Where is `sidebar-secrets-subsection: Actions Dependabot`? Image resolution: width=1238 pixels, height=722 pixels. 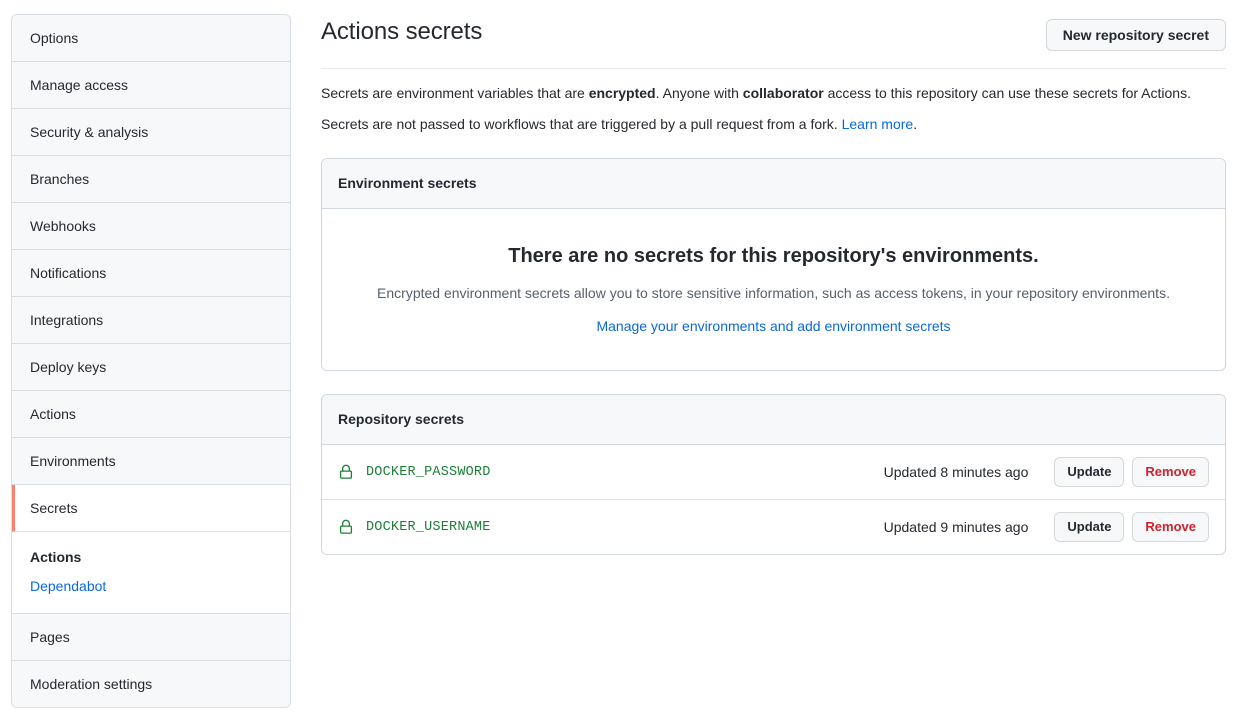 sidebar-secrets-subsection: Actions Dependabot is located at coordinates (151, 573).